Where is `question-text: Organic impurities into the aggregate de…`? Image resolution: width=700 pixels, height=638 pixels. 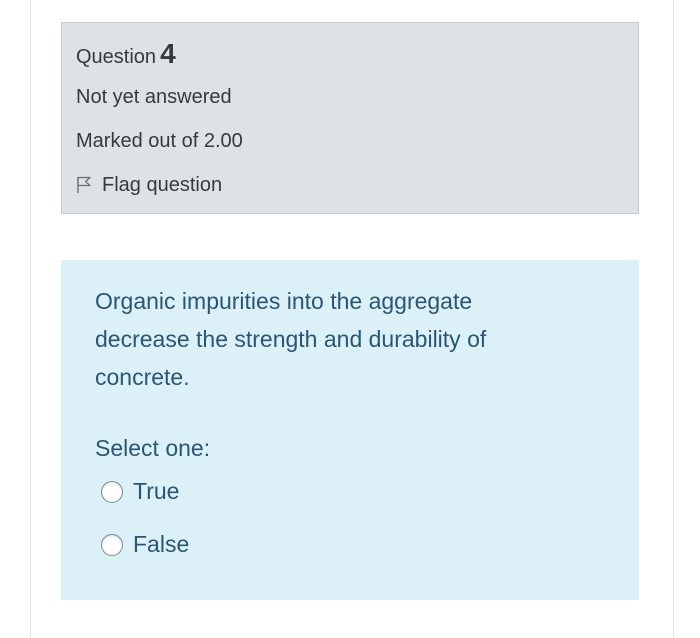
question-text: Organic impurities into the aggregate de… is located at coordinates (291, 339).